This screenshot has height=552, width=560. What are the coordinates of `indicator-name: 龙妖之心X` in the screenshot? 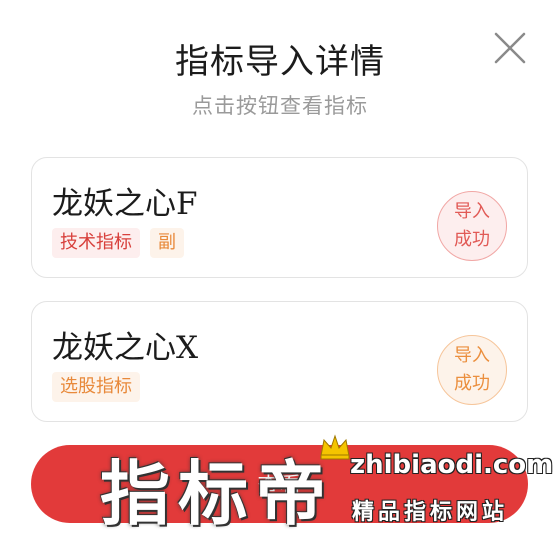 It's located at (125, 348).